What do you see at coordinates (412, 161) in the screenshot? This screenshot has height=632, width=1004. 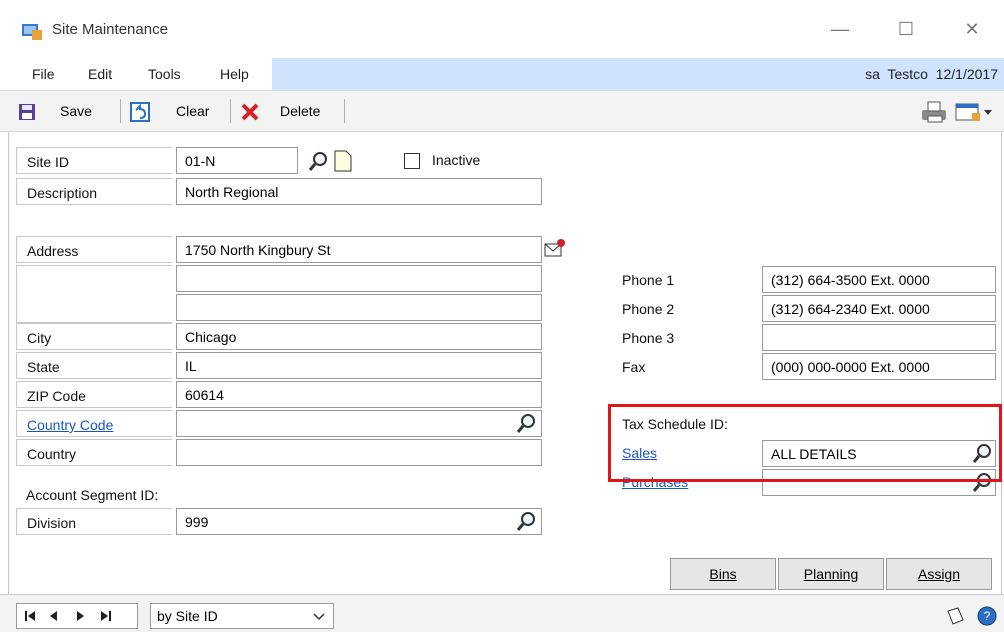 I see `inactive-checkbox` at bounding box center [412, 161].